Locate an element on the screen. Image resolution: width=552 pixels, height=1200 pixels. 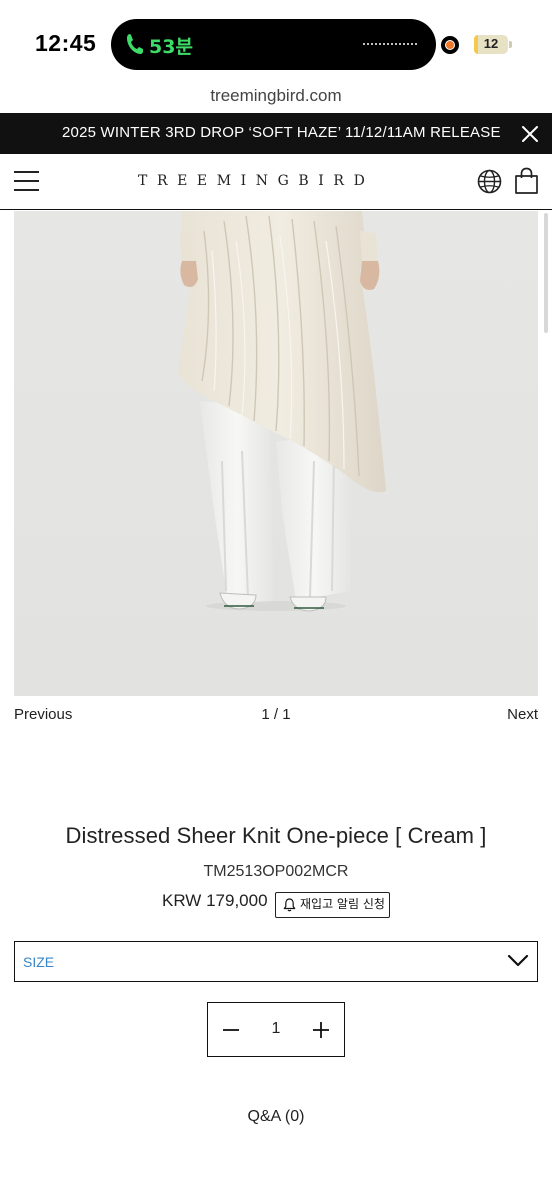
image-counter: 1 / 1 is located at coordinates (276, 714).